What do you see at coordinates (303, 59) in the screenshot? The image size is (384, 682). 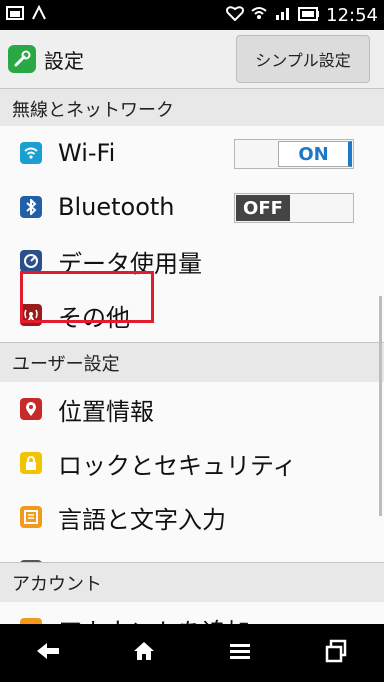 I see `simple-settings-button: シンプル設定` at bounding box center [303, 59].